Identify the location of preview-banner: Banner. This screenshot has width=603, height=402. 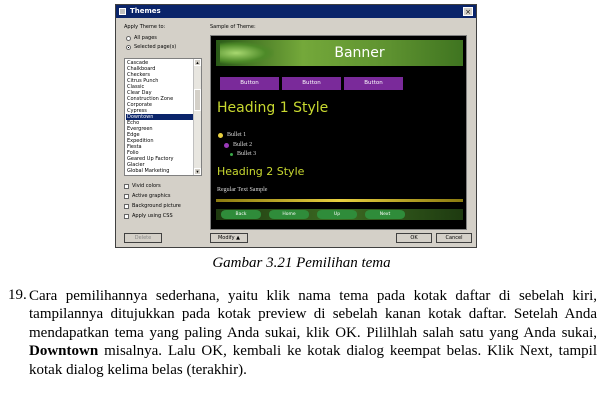
(339, 53).